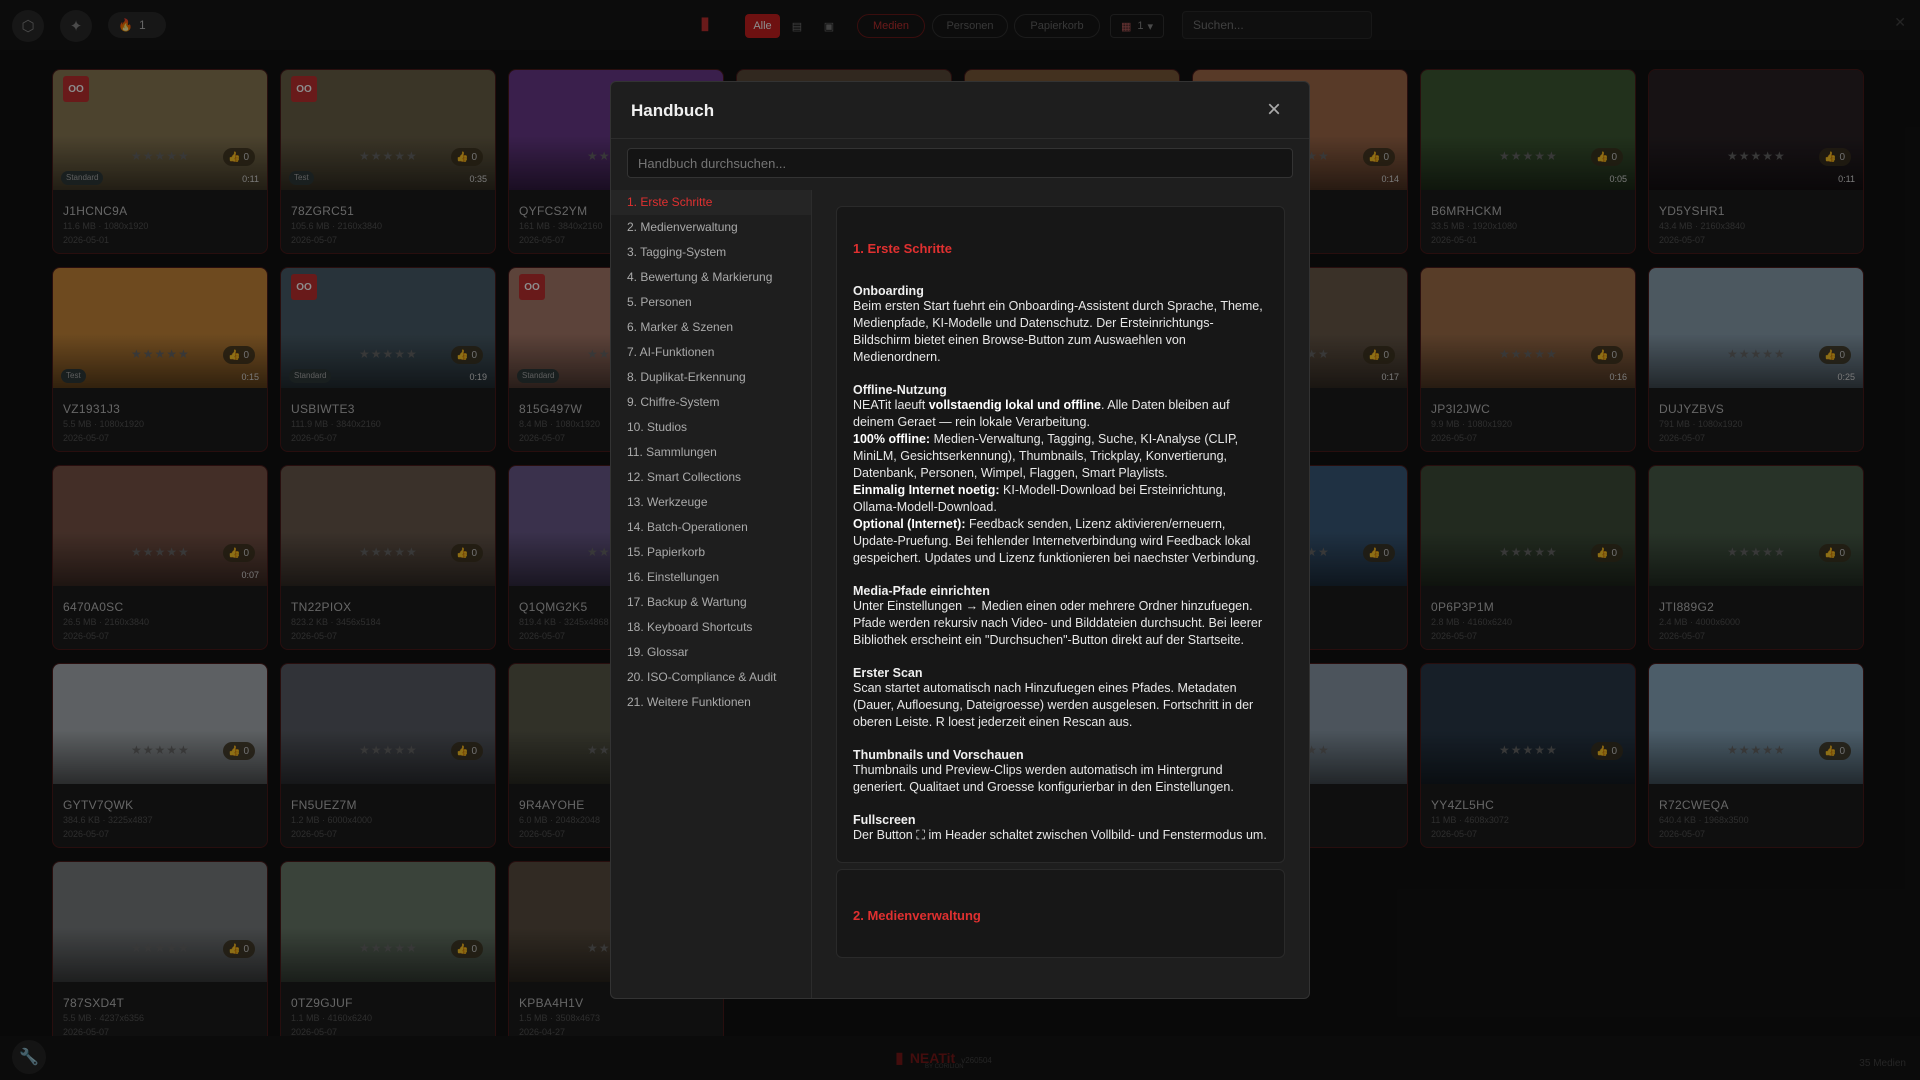 The height and width of the screenshot is (1080, 1920). What do you see at coordinates (711, 552) in the screenshot?
I see `toc-item: 15. Papierkorb` at bounding box center [711, 552].